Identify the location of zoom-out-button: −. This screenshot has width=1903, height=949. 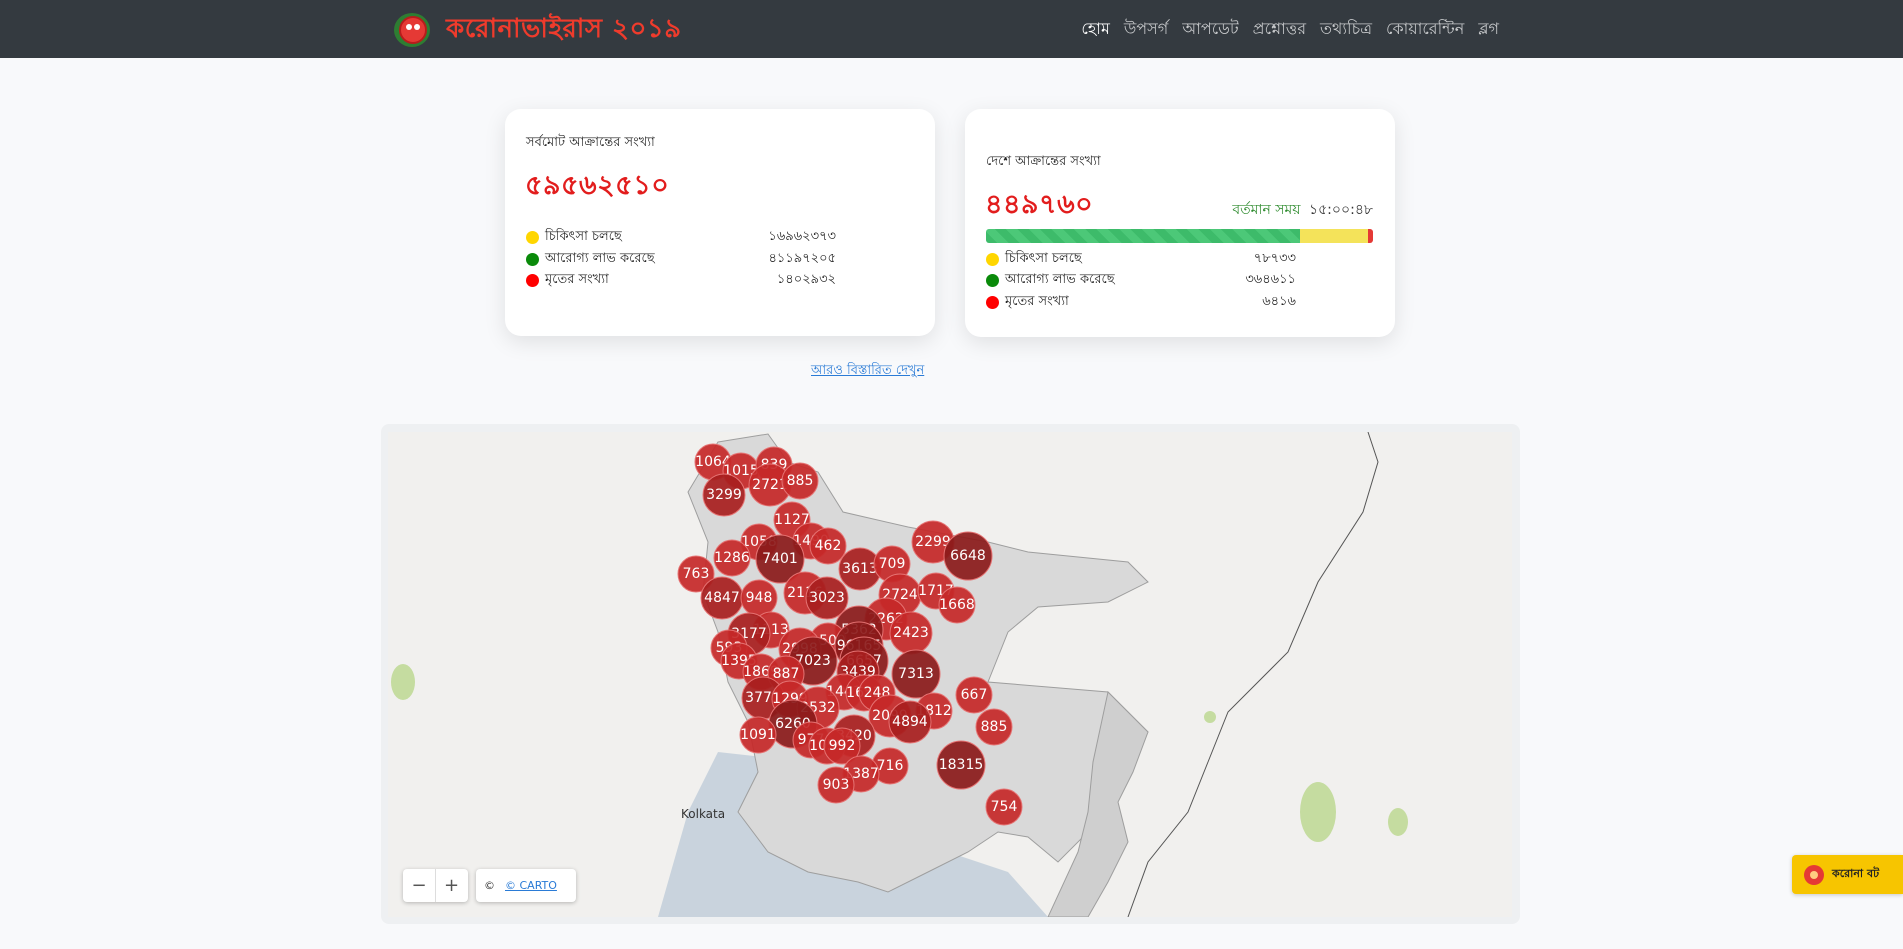
(419, 885).